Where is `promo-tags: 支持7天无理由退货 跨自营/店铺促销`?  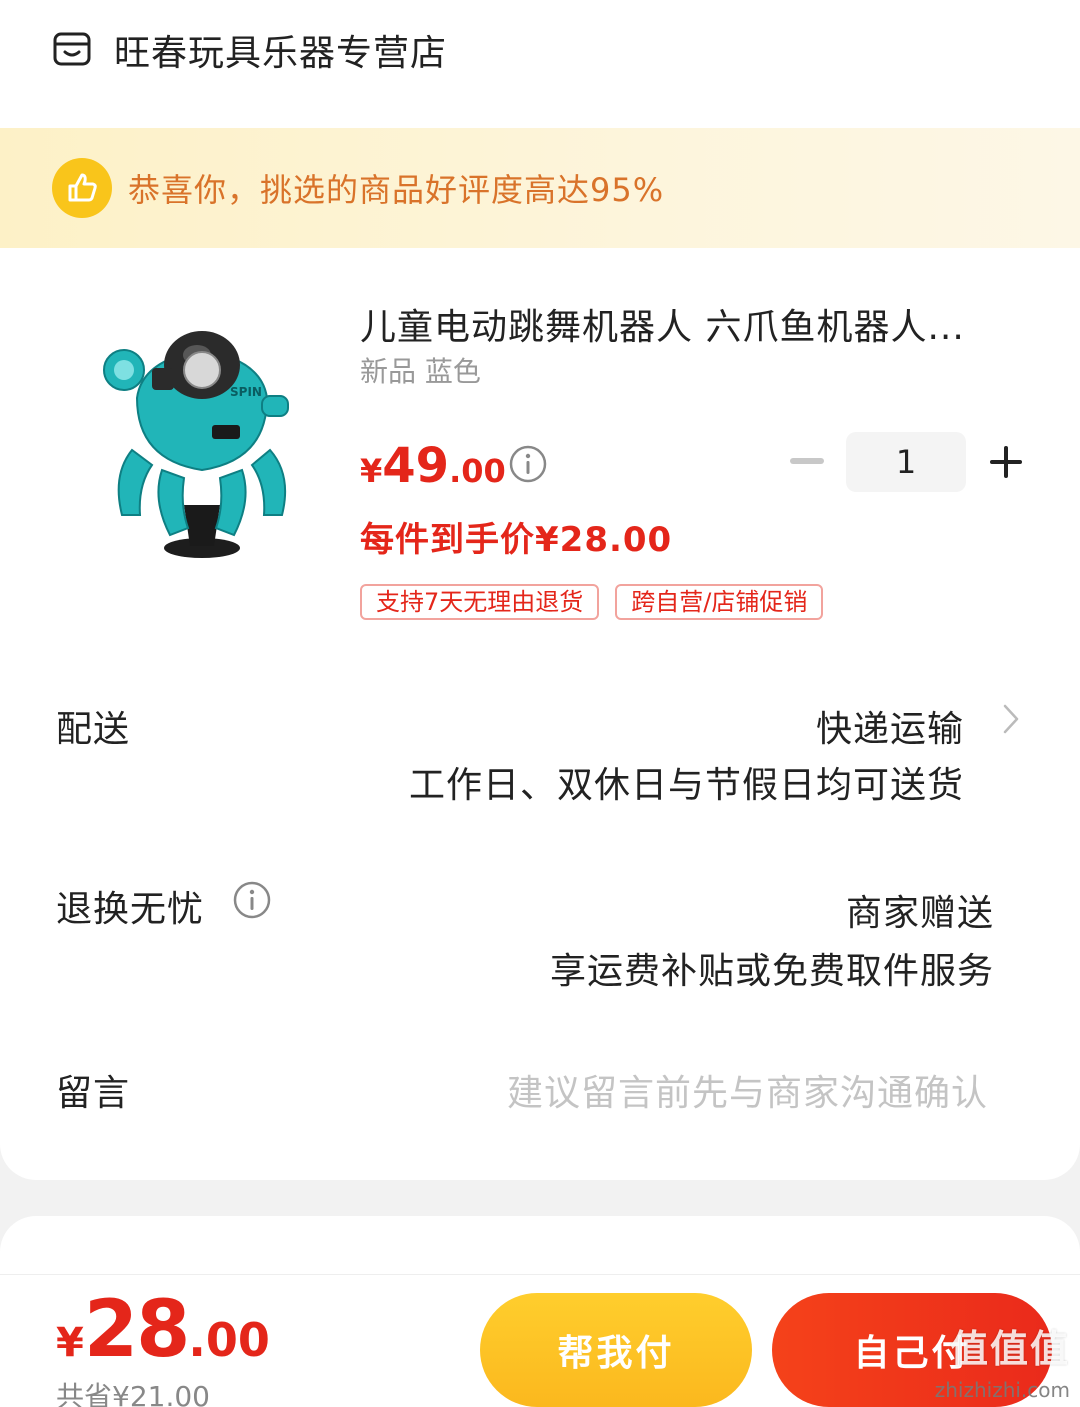
promo-tags: 支持7天无理由退货 跨自营/店铺促销 is located at coordinates (599, 602).